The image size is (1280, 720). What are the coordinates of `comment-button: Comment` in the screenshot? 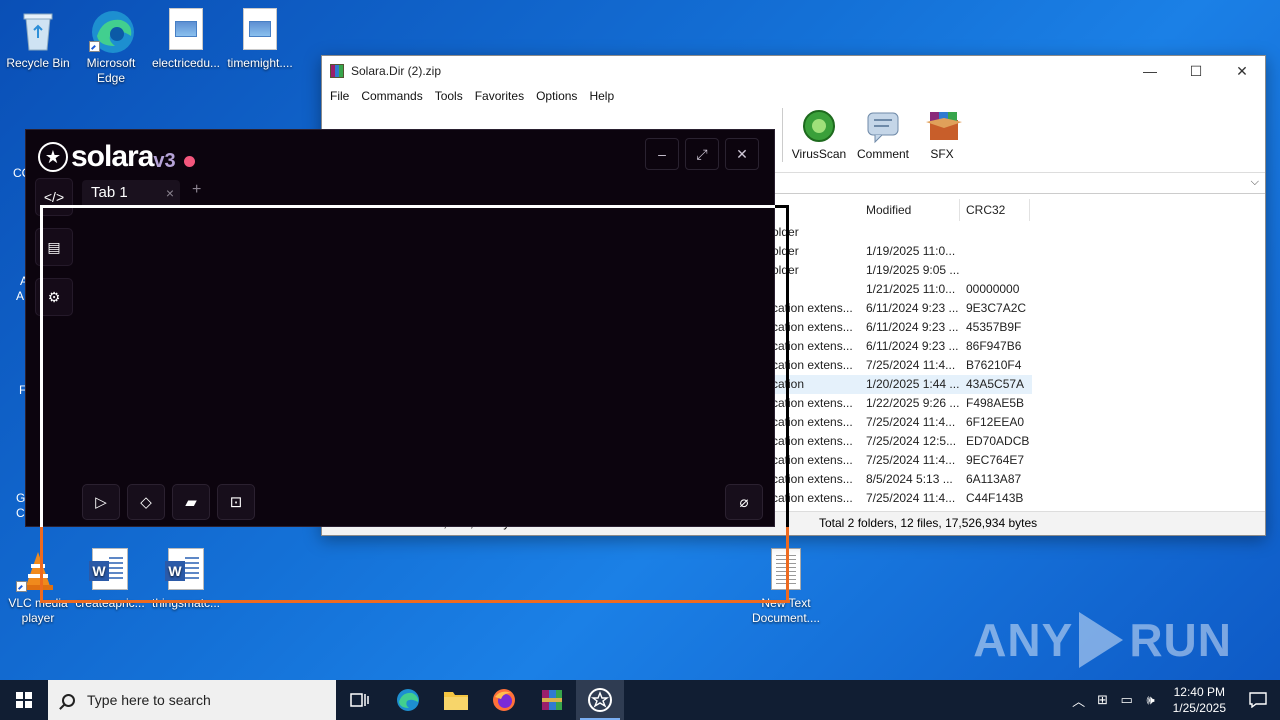 It's located at (883, 134).